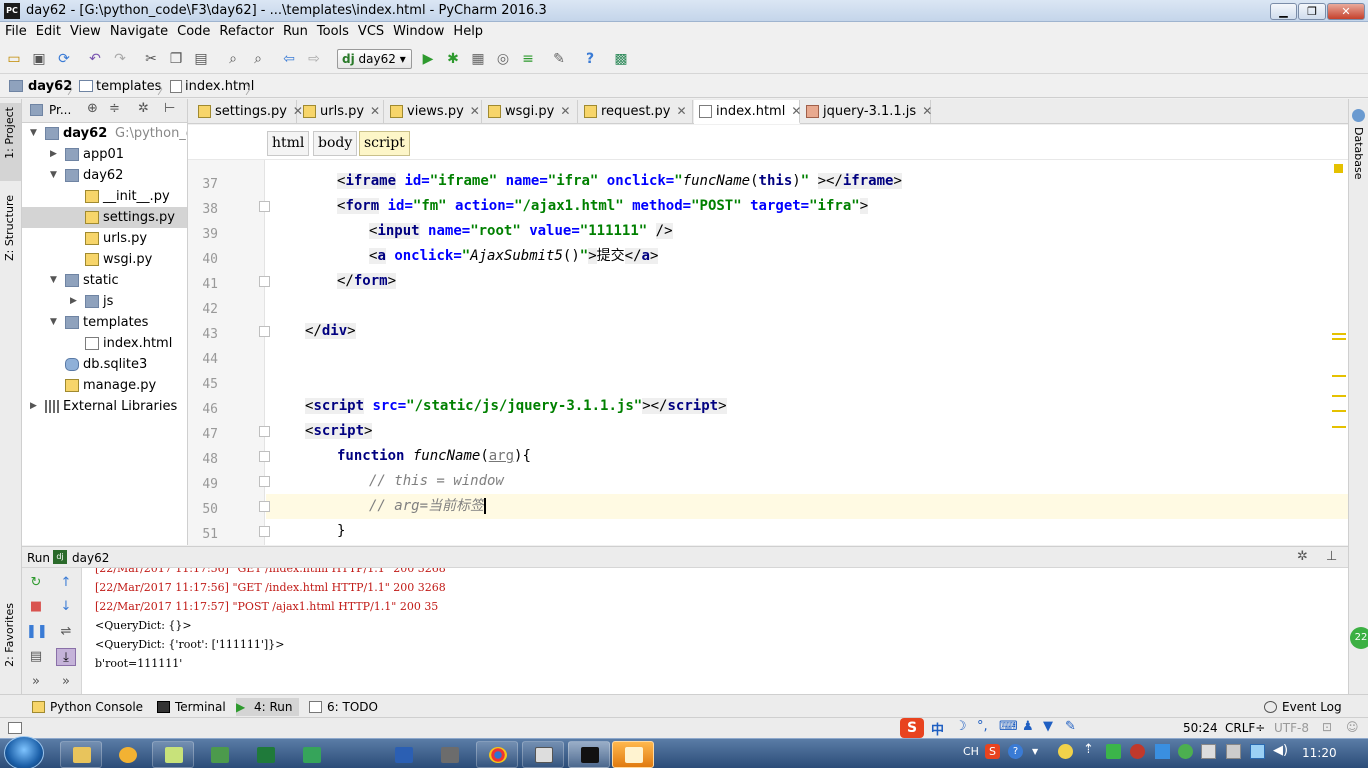 The image size is (1368, 768). Describe the element at coordinates (428, 59) in the screenshot. I see `run-icon: ▶` at that location.